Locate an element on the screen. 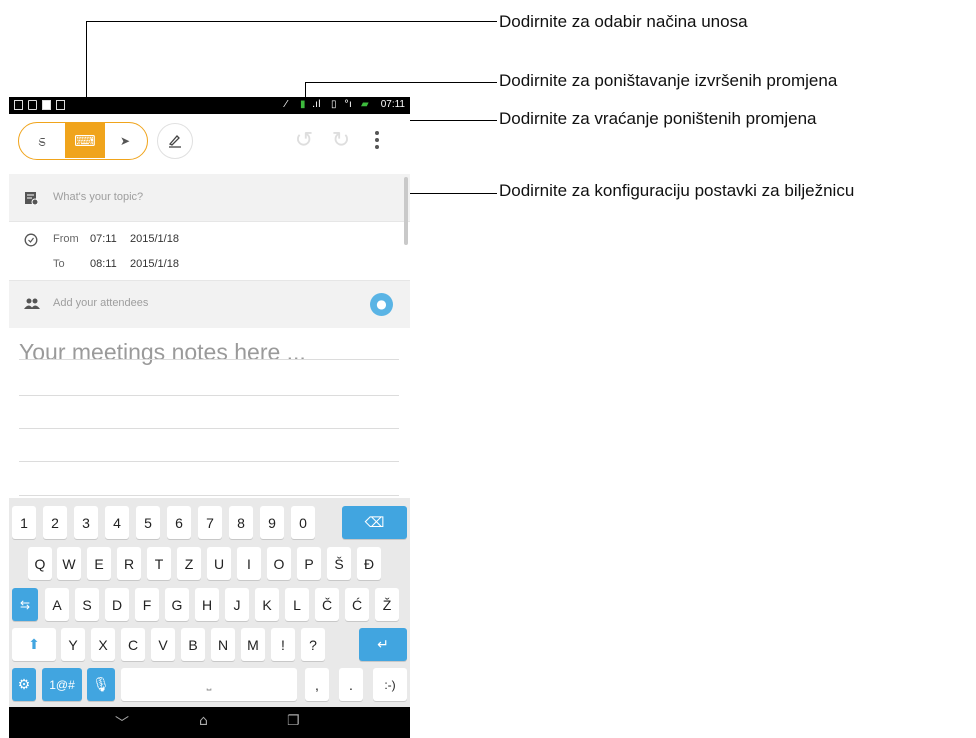 This screenshot has width=976, height=738. pen-icon: ➤ is located at coordinates (125, 140).